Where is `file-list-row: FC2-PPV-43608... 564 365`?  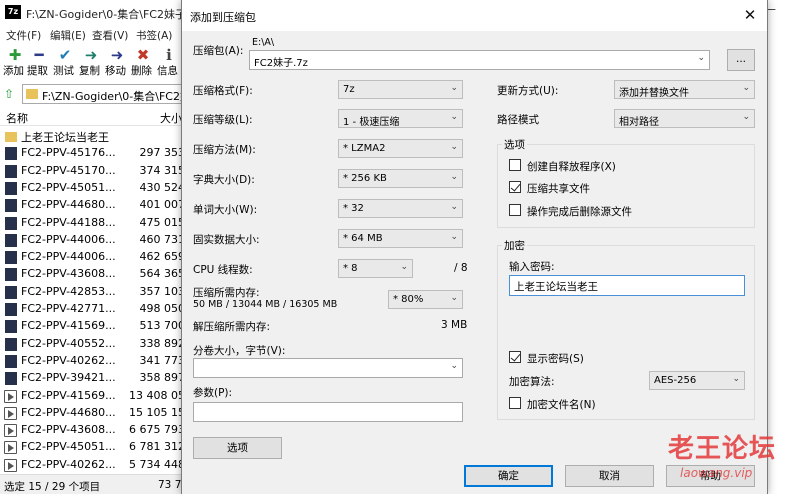 file-list-row: FC2-PPV-43608... 564 365 is located at coordinates (92, 274).